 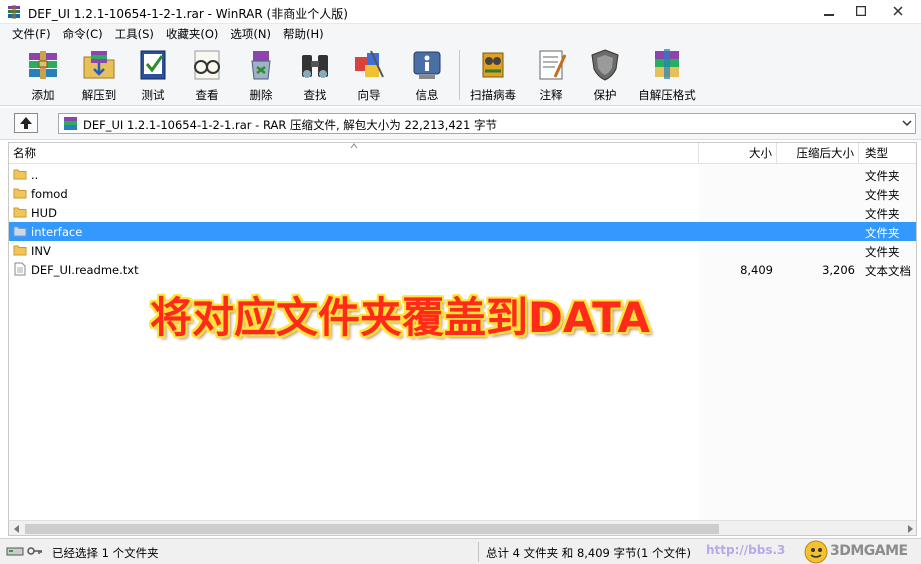 I want to click on table-row: HUD 文件夹, so click(x=462, y=212).